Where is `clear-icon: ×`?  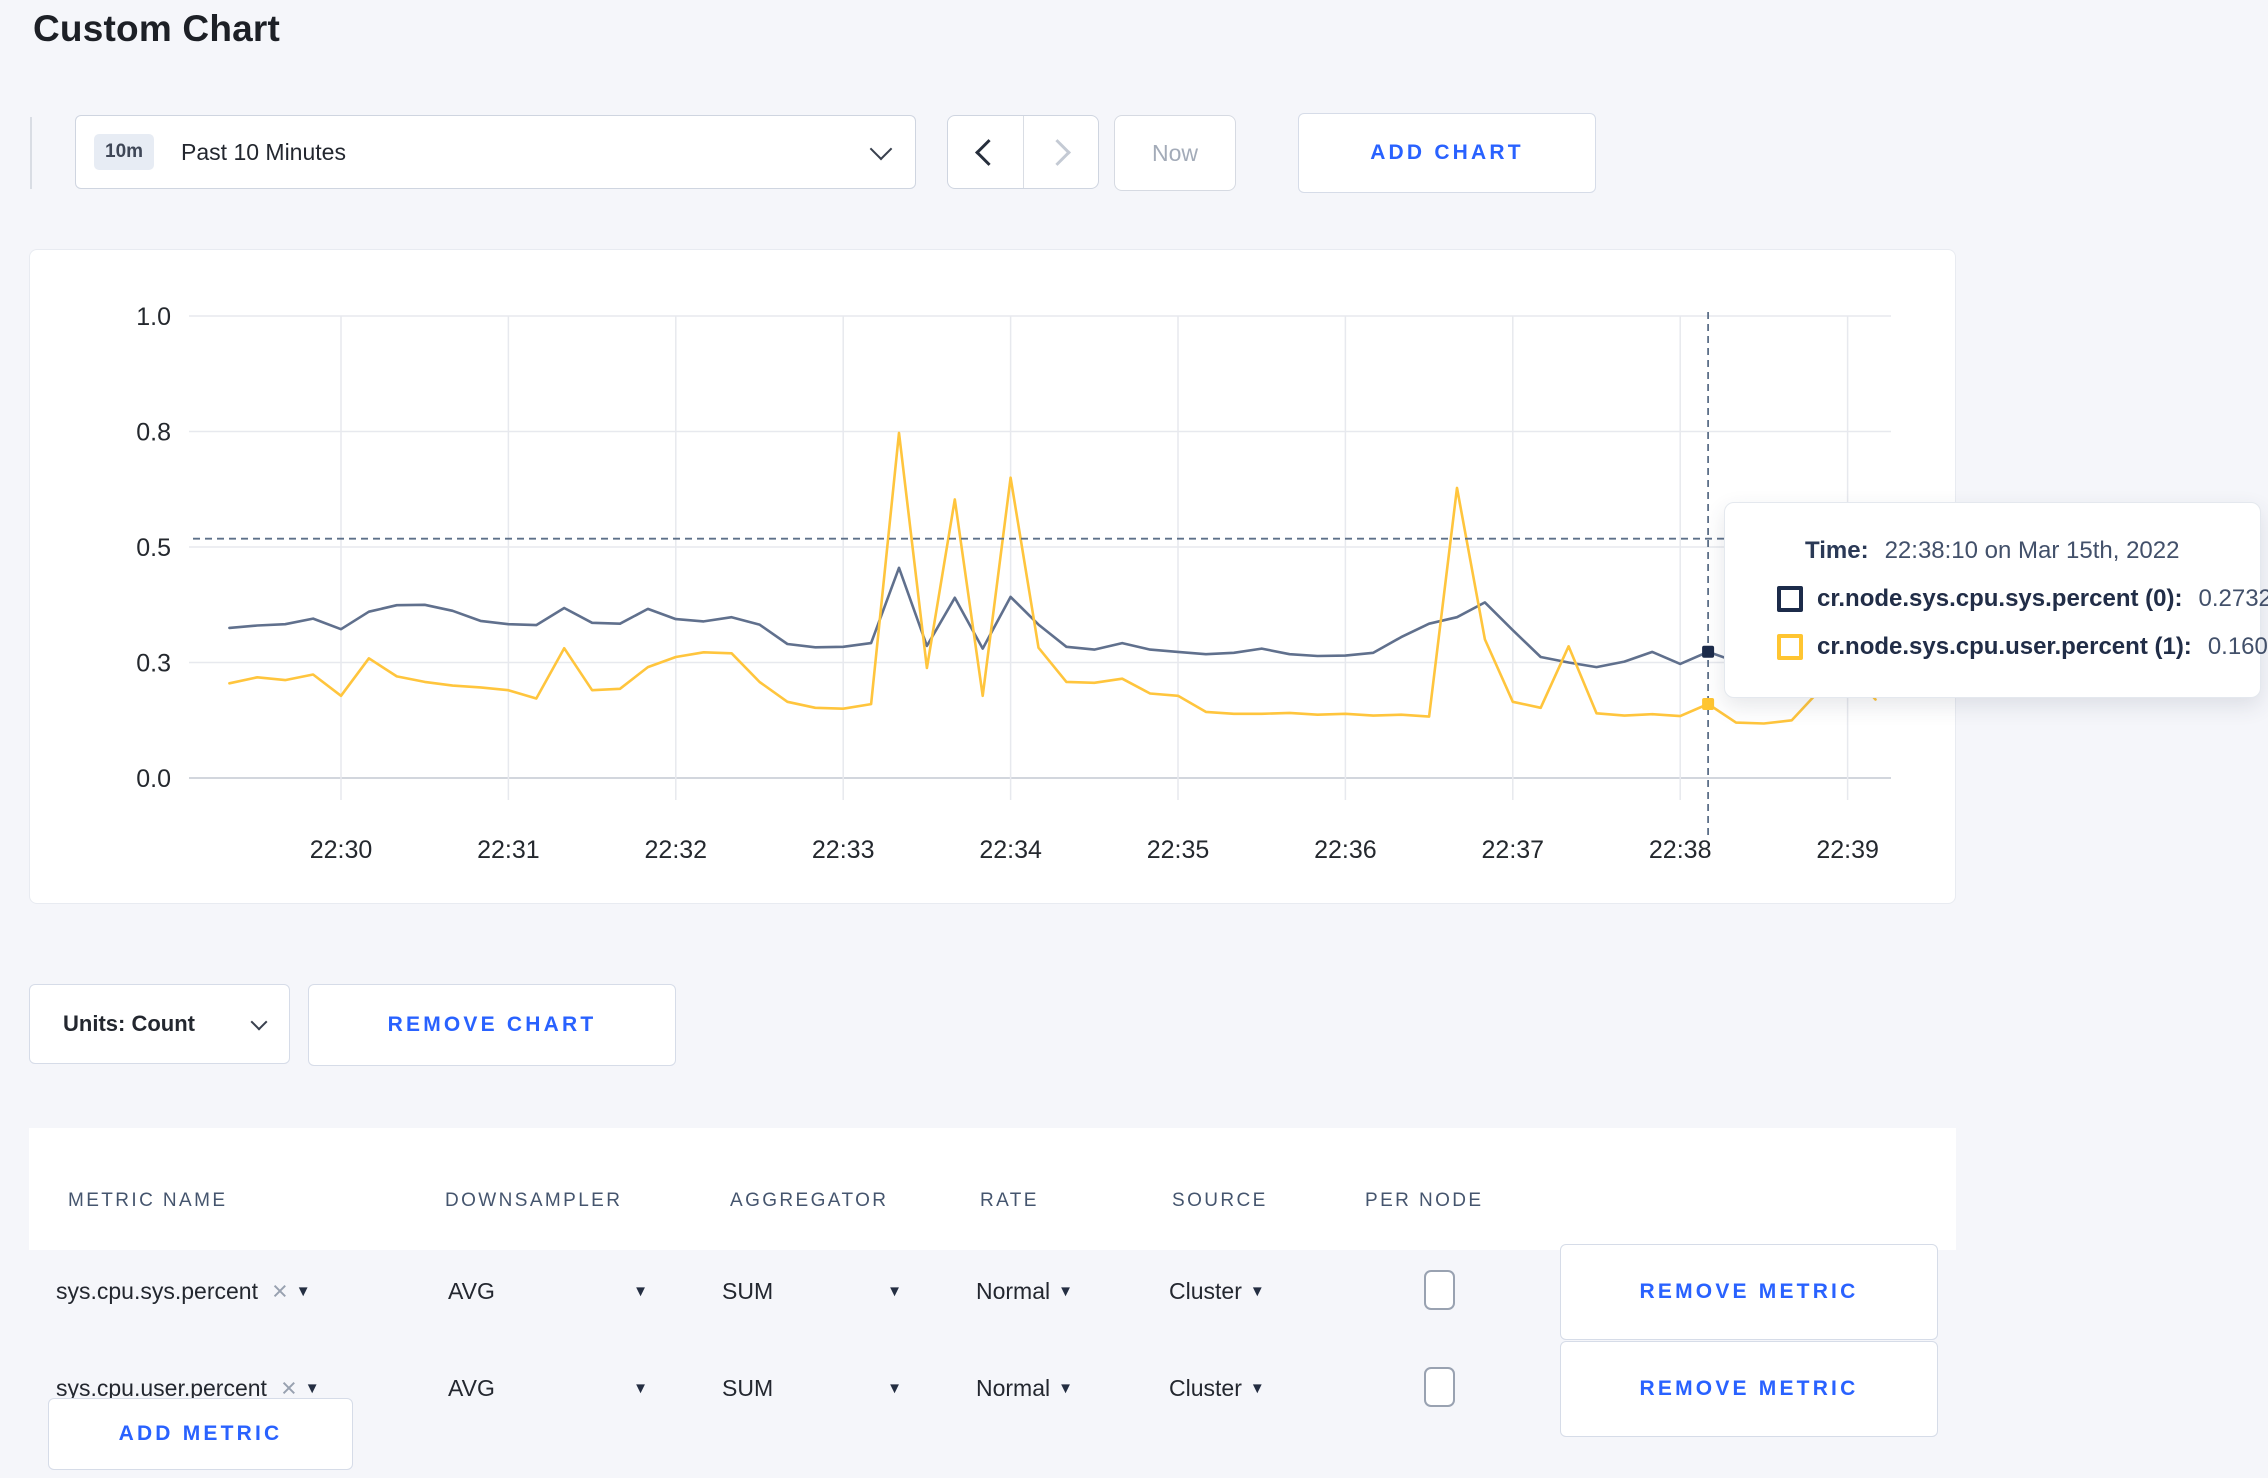
clear-icon: × is located at coordinates (280, 1291).